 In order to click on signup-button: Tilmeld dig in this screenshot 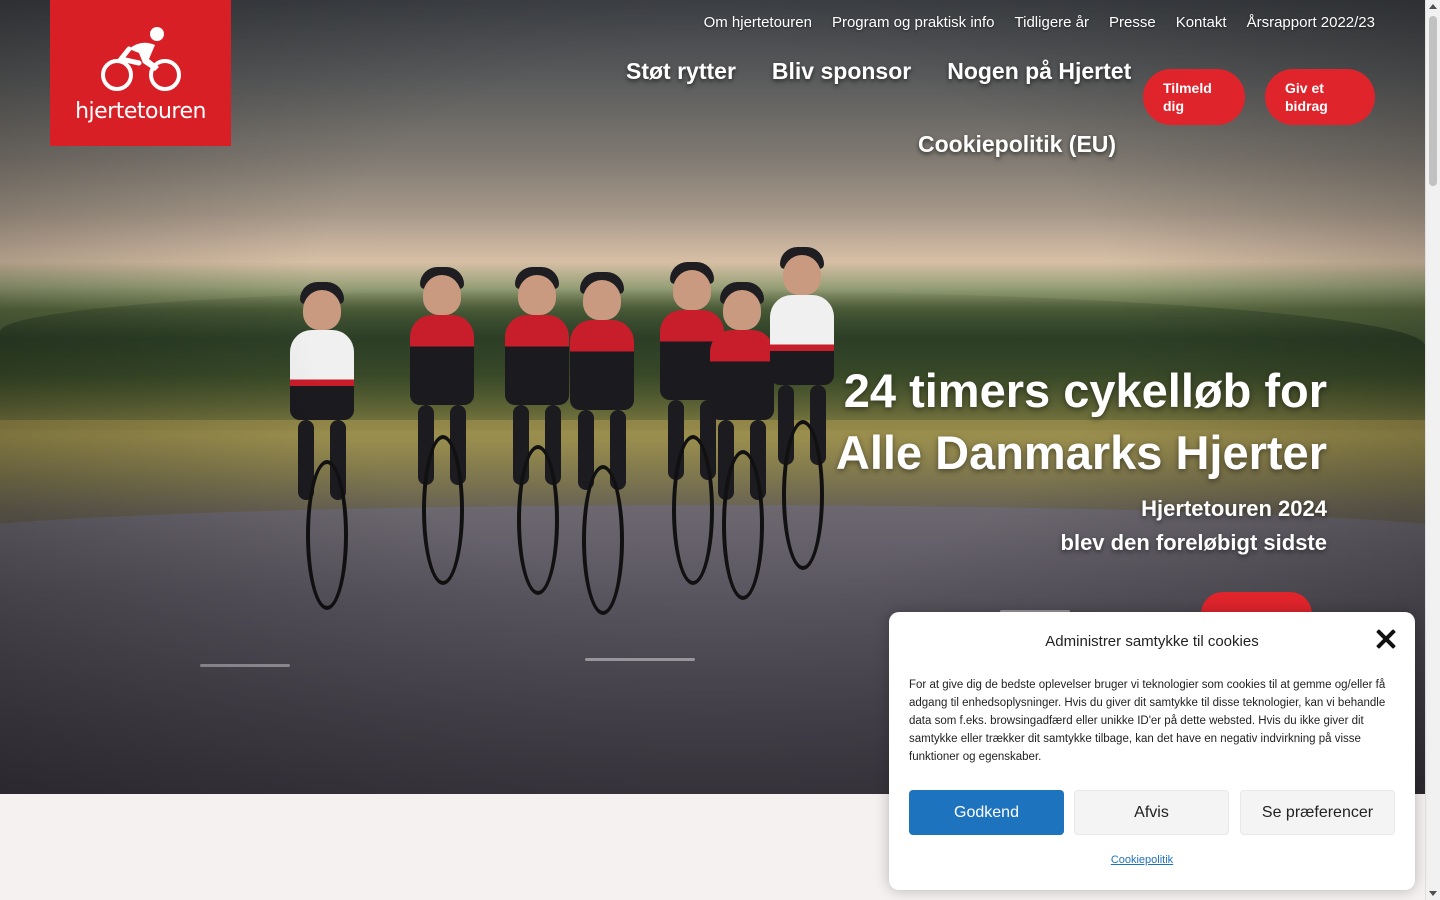, I will do `click(1194, 97)`.